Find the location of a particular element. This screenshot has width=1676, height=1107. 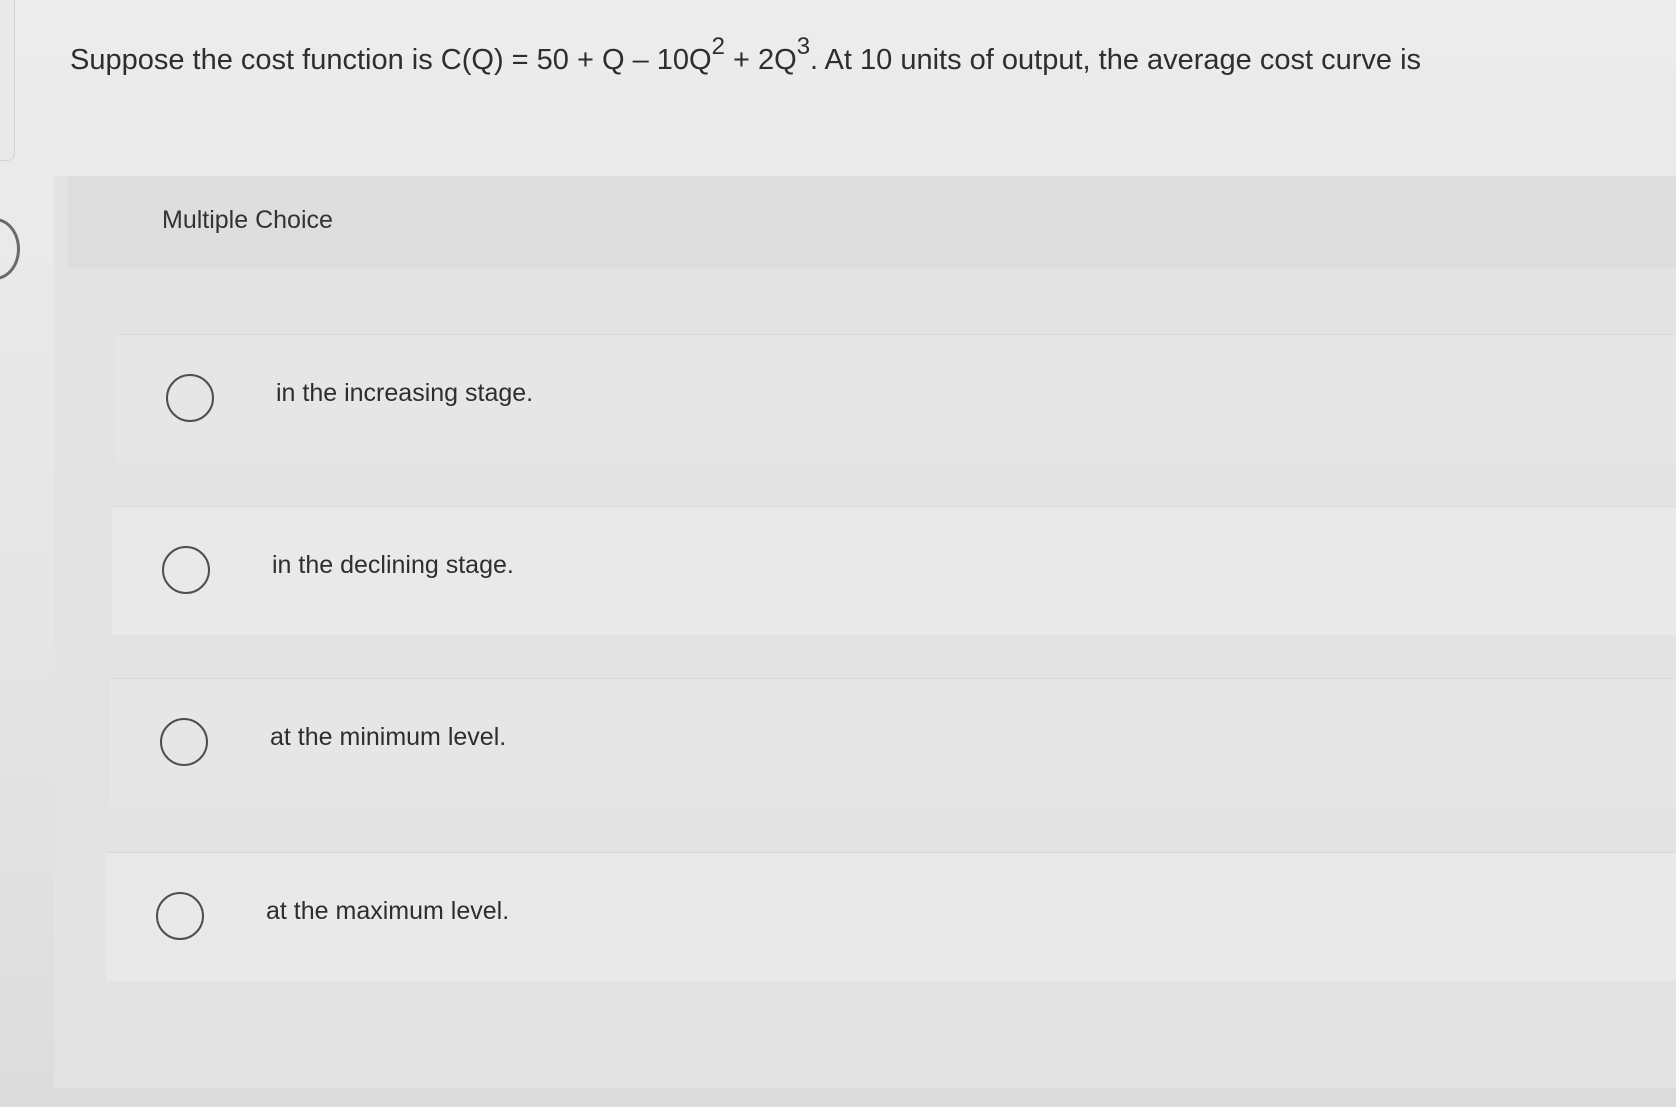

choice-option-1: in the increasing stage. is located at coordinates (896, 398).